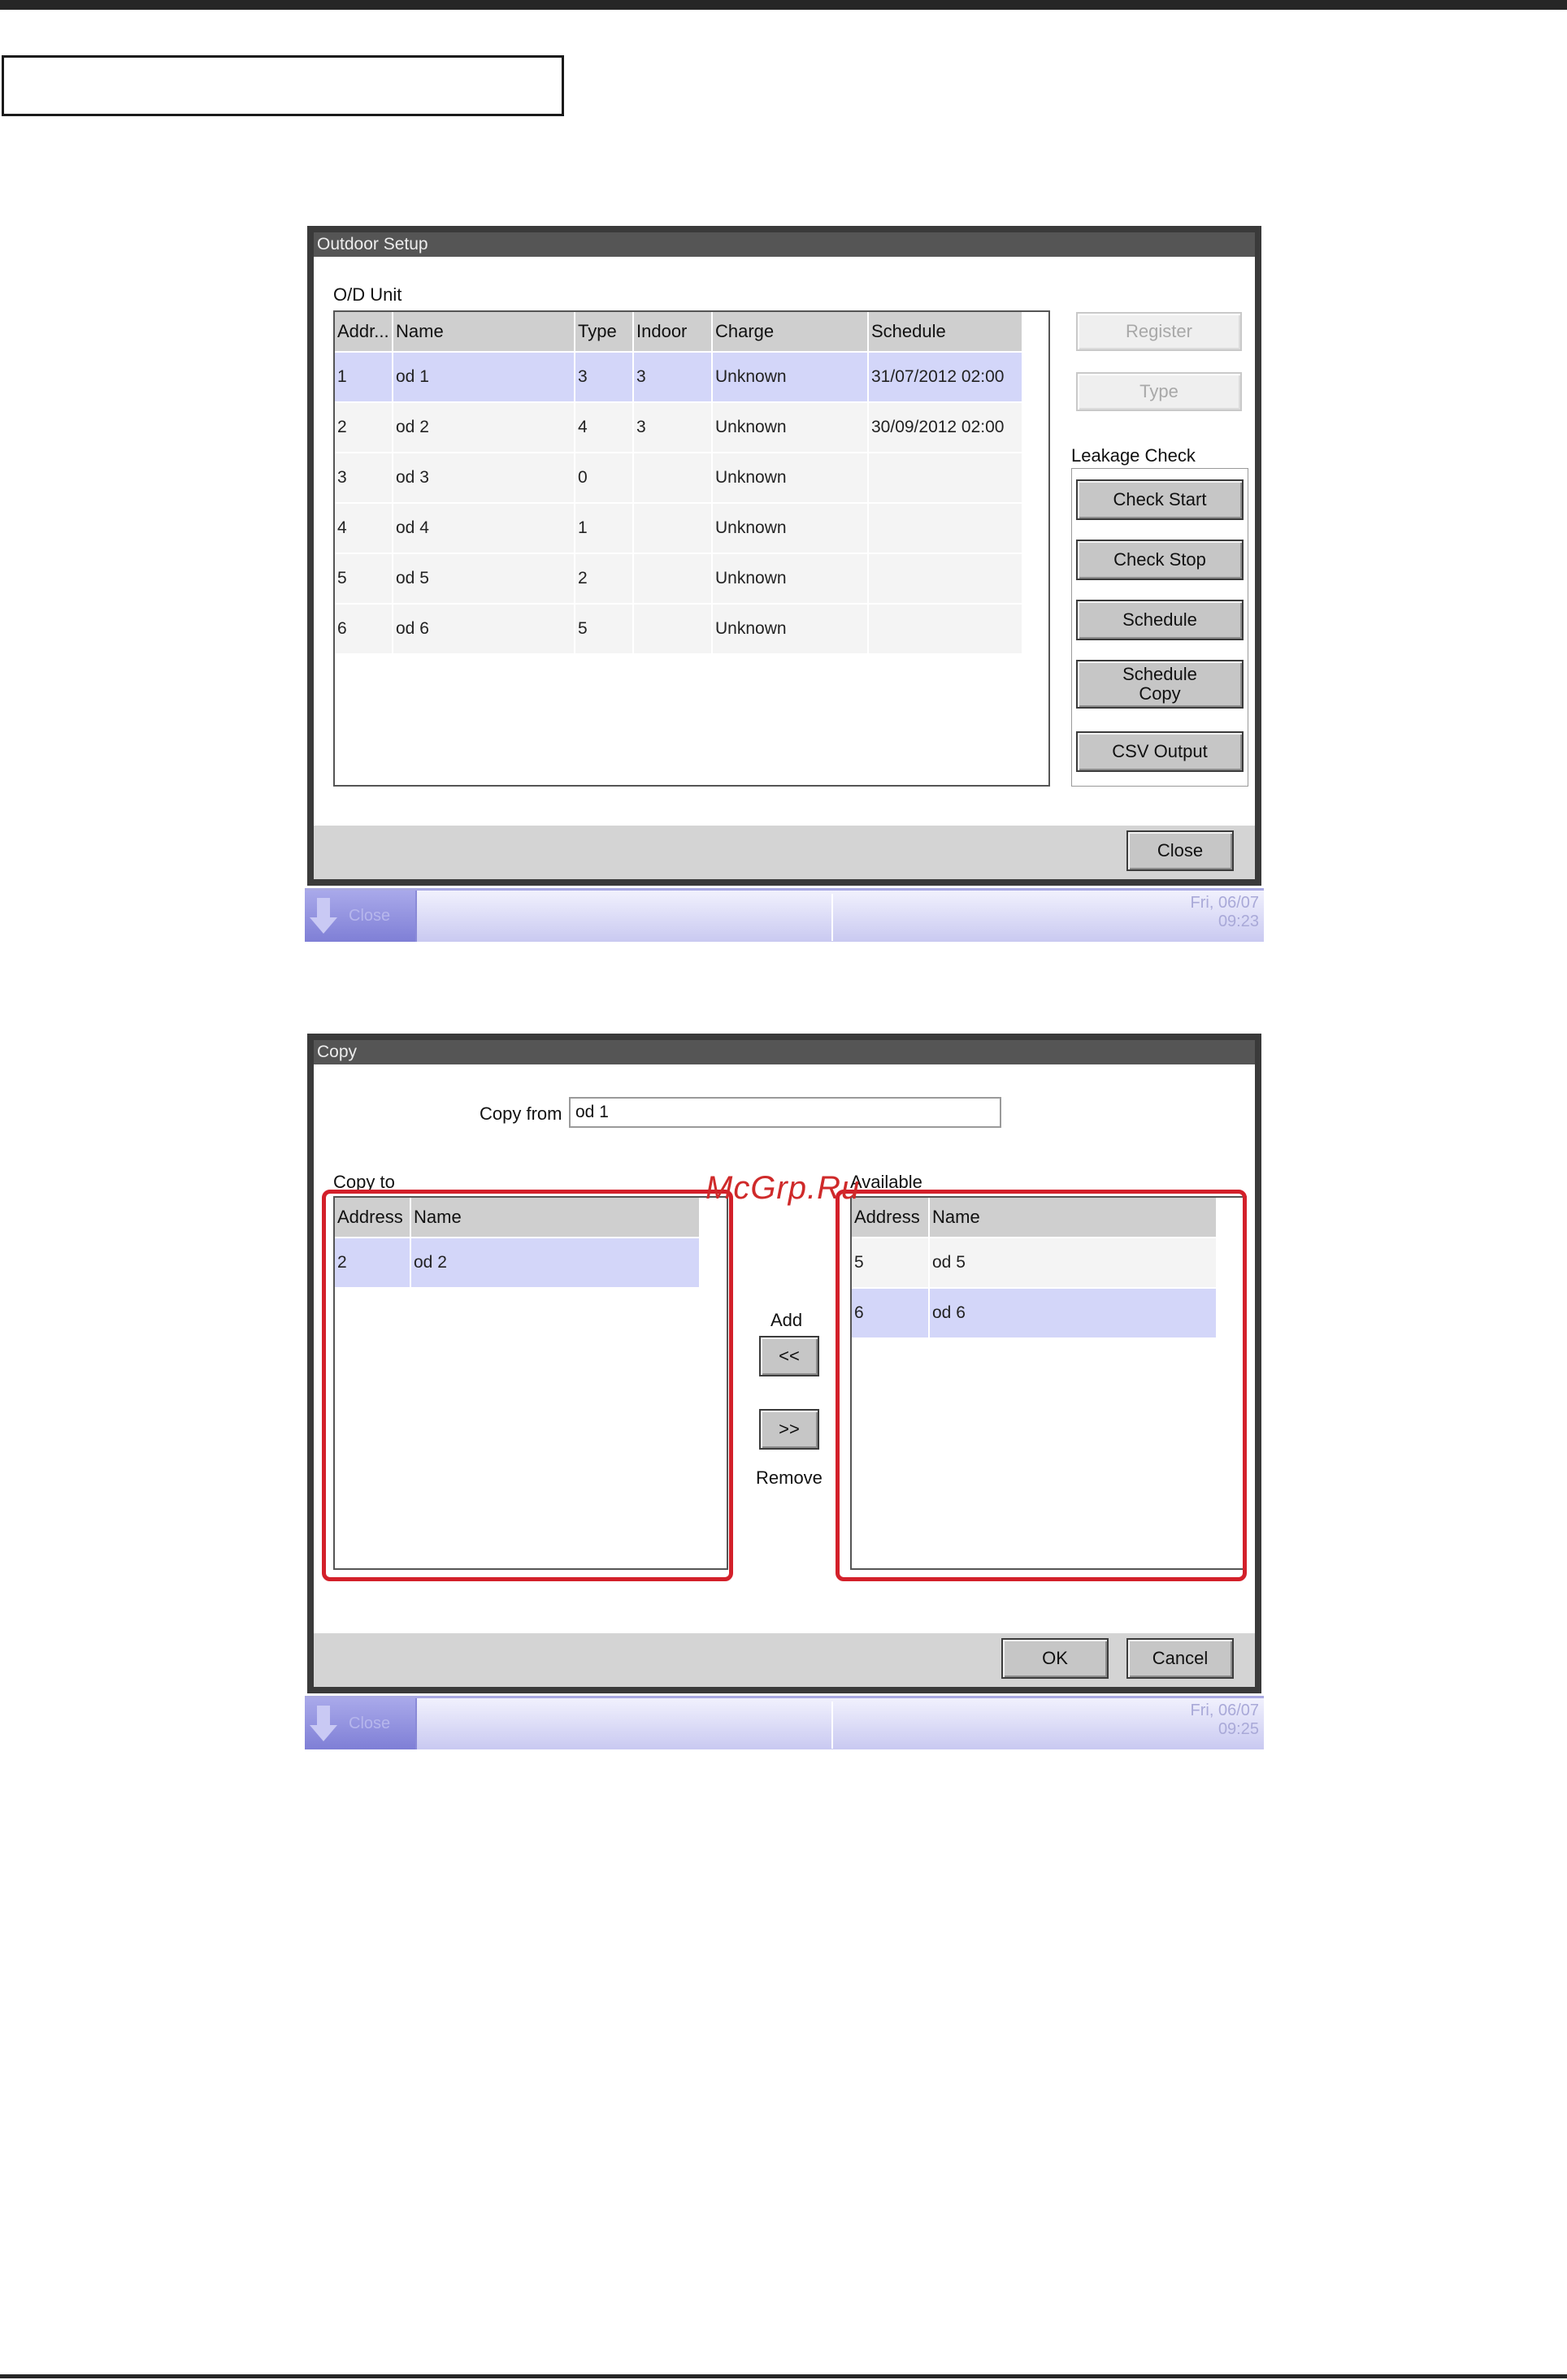 The height and width of the screenshot is (2380, 1567). What do you see at coordinates (791, 333) in the screenshot?
I see `col-charge-header: Charge` at bounding box center [791, 333].